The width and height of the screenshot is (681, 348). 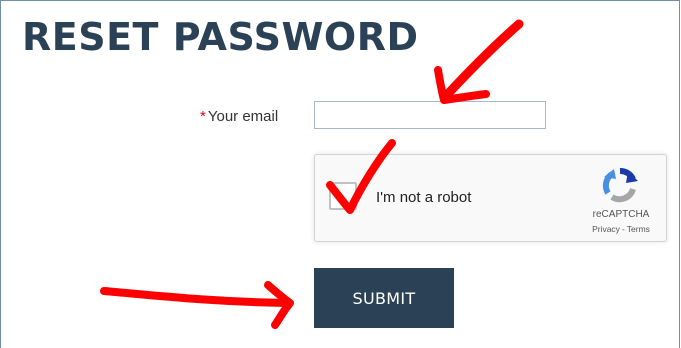 What do you see at coordinates (430, 115) in the screenshot?
I see `email-input` at bounding box center [430, 115].